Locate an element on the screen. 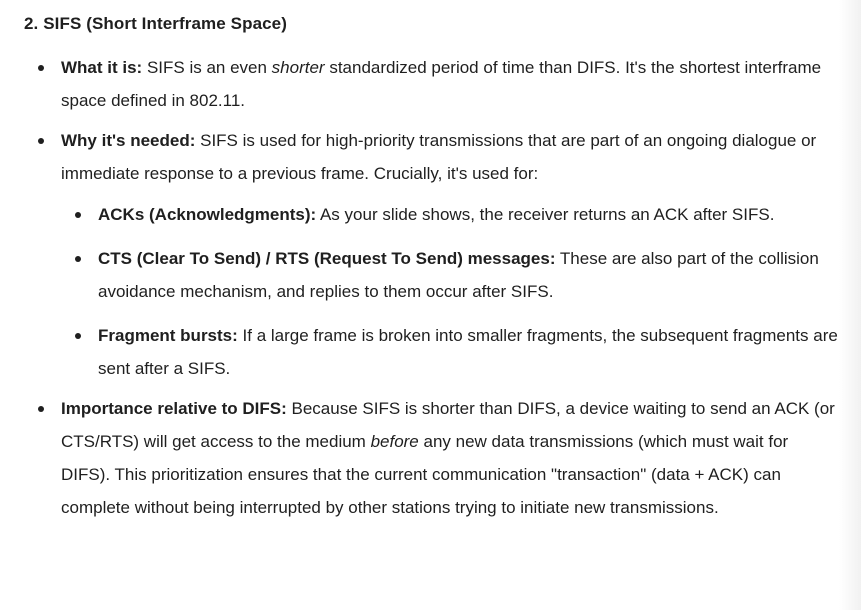  sub-bullet-label: ACKs (Acknowledgments): is located at coordinates (207, 214).